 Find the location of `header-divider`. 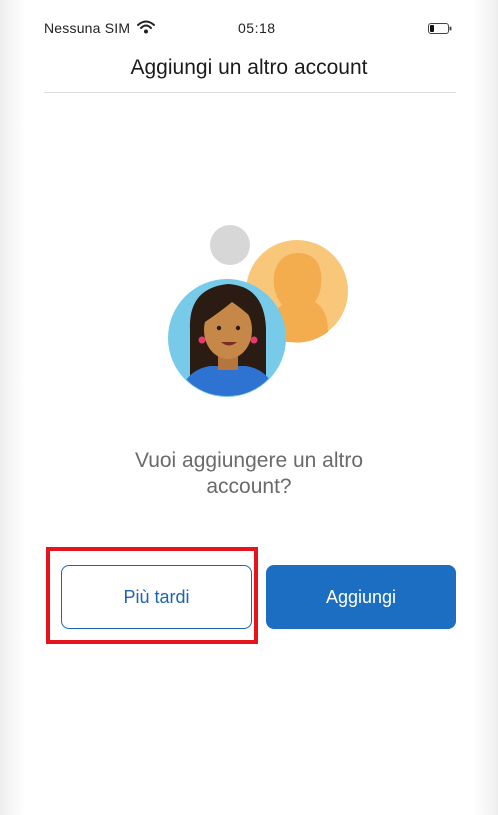

header-divider is located at coordinates (250, 92).